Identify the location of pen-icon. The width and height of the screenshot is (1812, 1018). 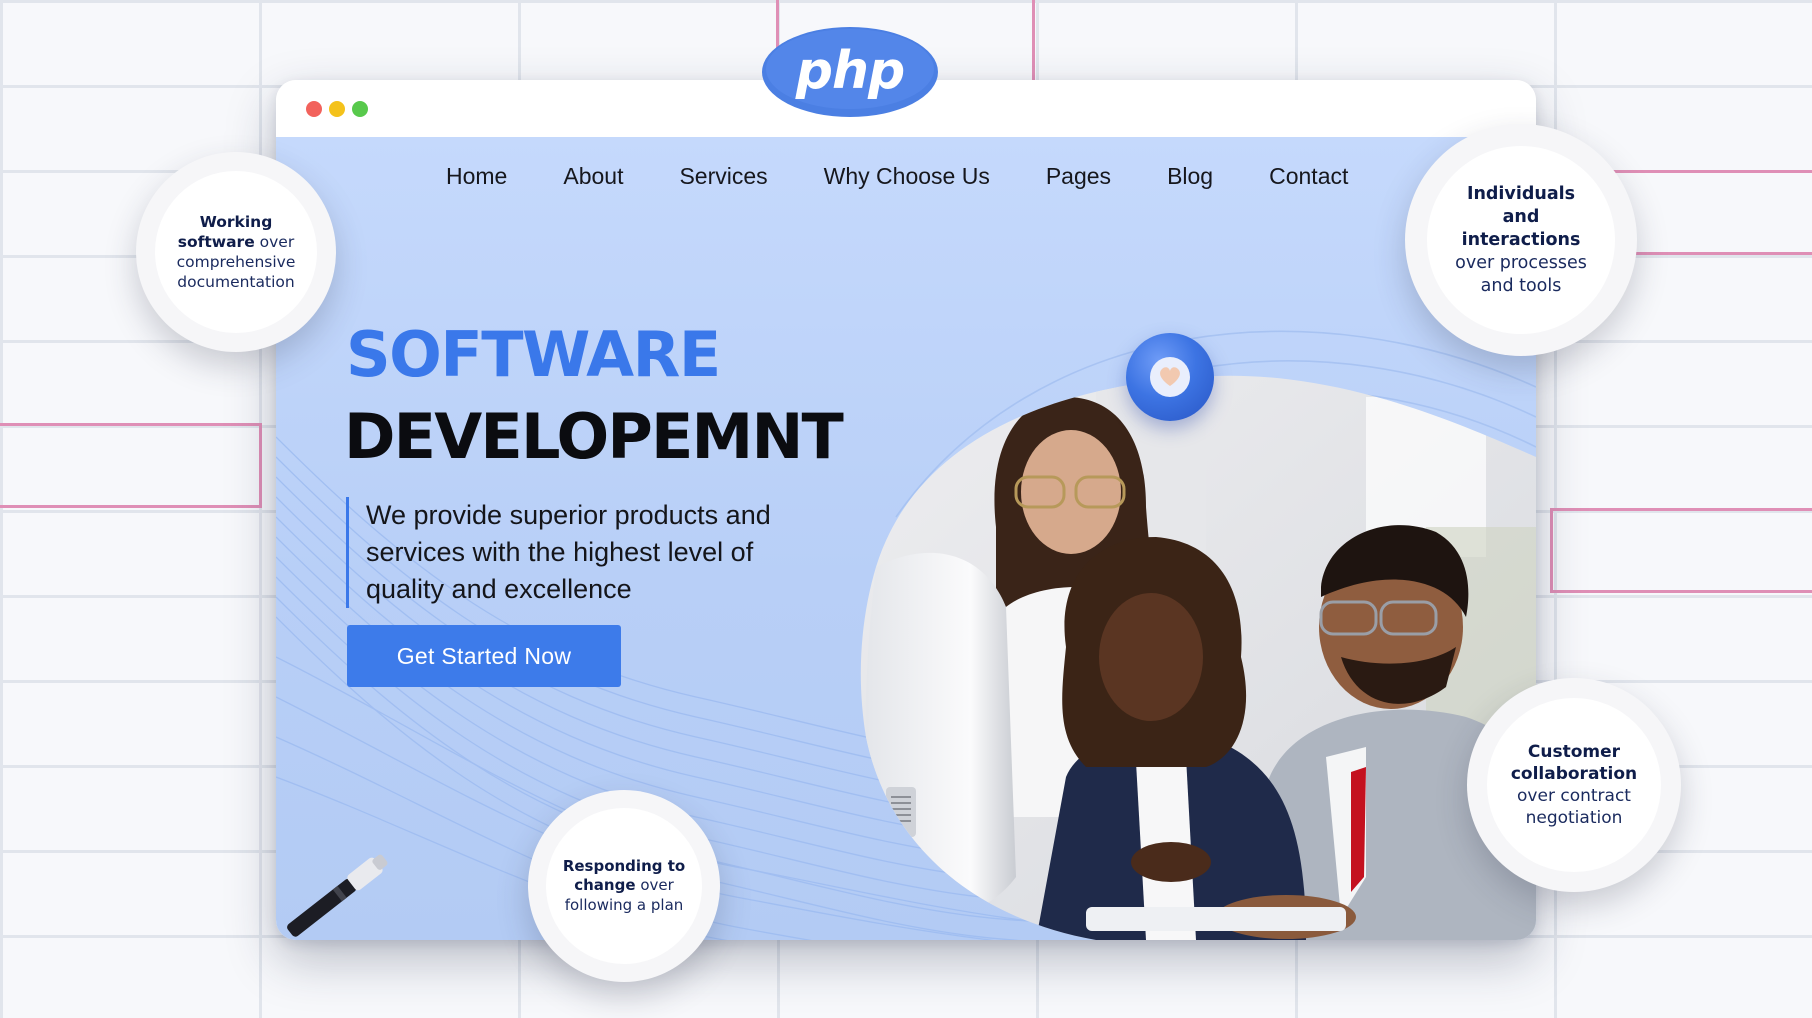
(337, 895).